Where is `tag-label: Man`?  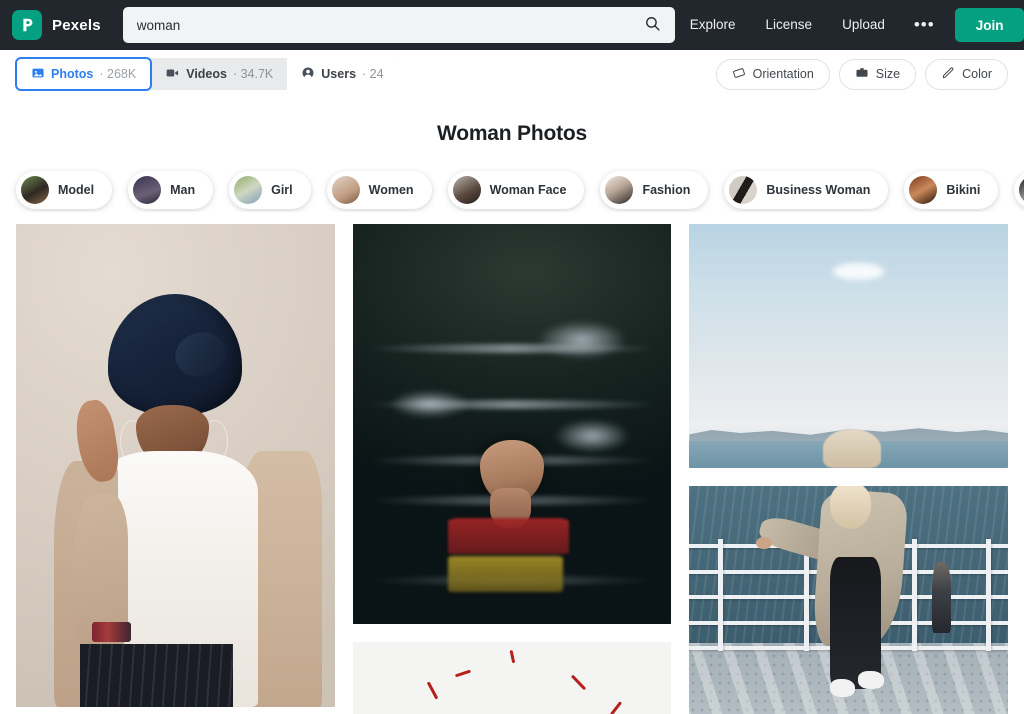
tag-label: Man is located at coordinates (183, 190).